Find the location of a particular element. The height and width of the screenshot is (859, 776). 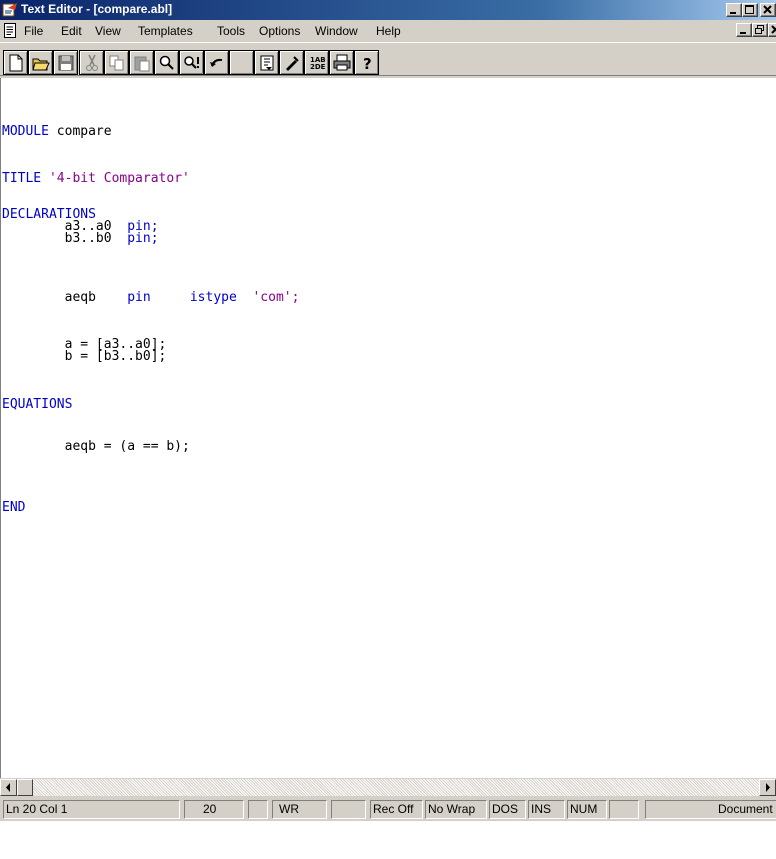

copy-icon is located at coordinates (116, 63).